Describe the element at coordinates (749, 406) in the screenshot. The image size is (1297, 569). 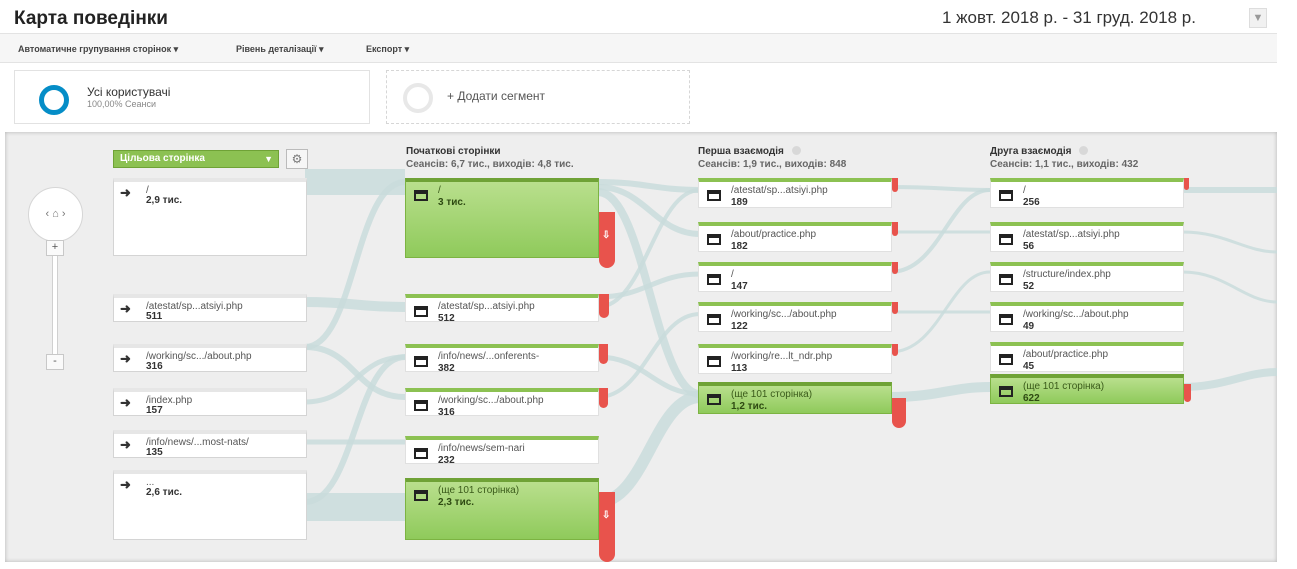
I see `node-value: 1,2 тис.` at that location.